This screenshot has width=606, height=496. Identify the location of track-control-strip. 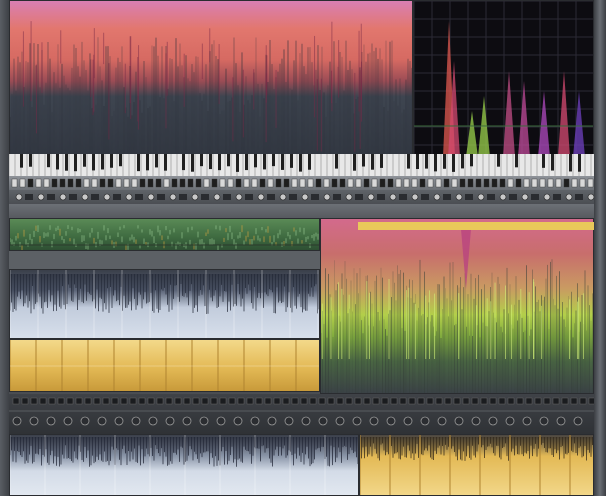
(301, 183).